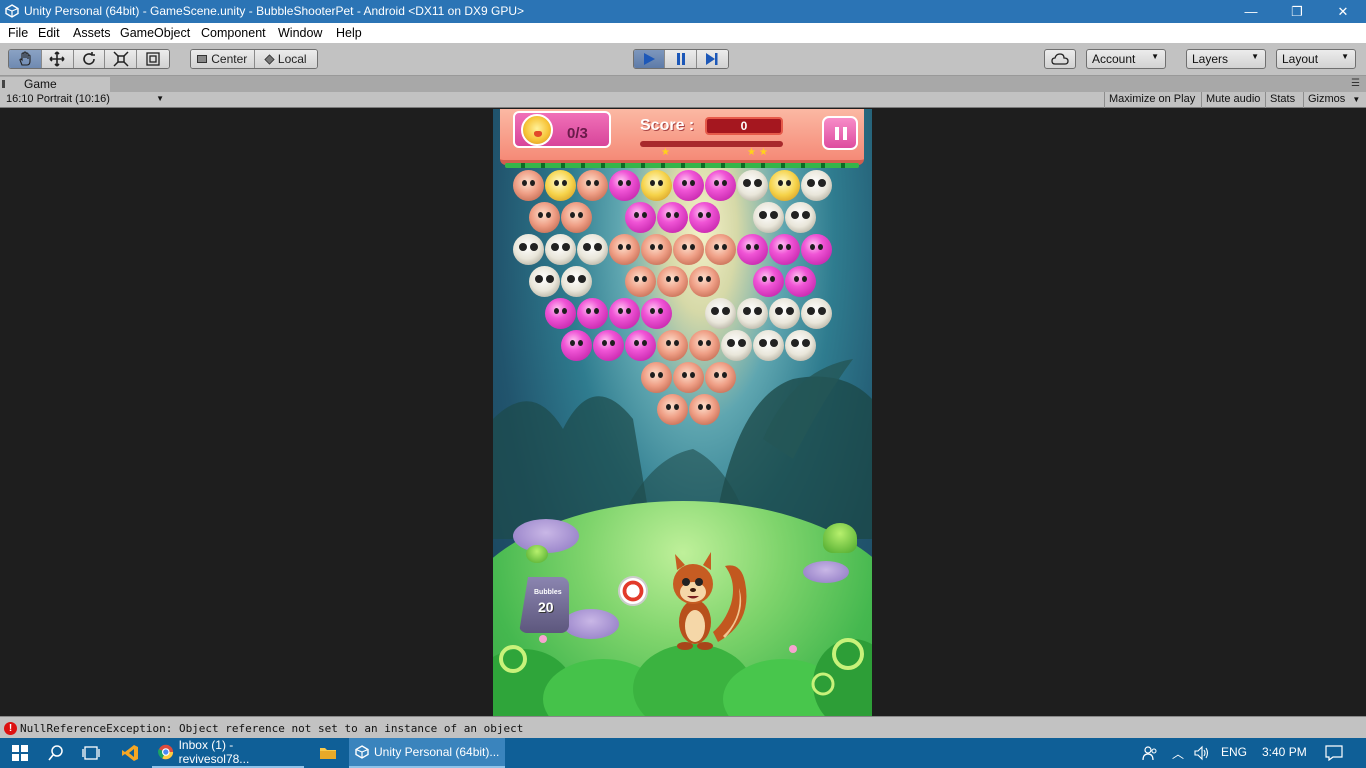  Describe the element at coordinates (1178, 753) in the screenshot. I see `chevron-up-icon: ︿` at that location.